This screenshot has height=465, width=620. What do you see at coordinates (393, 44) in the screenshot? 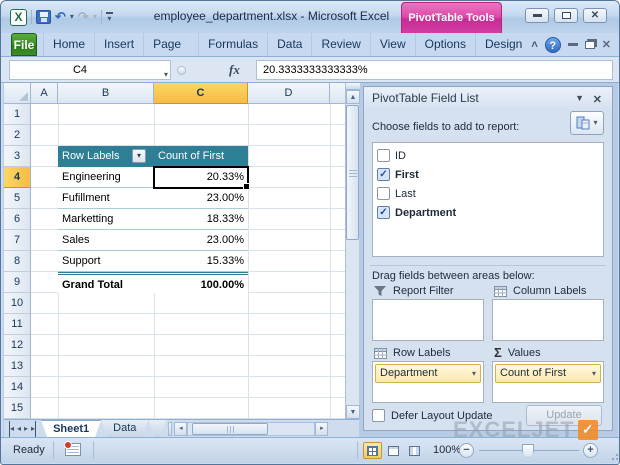
I see `tab-view: View` at bounding box center [393, 44].